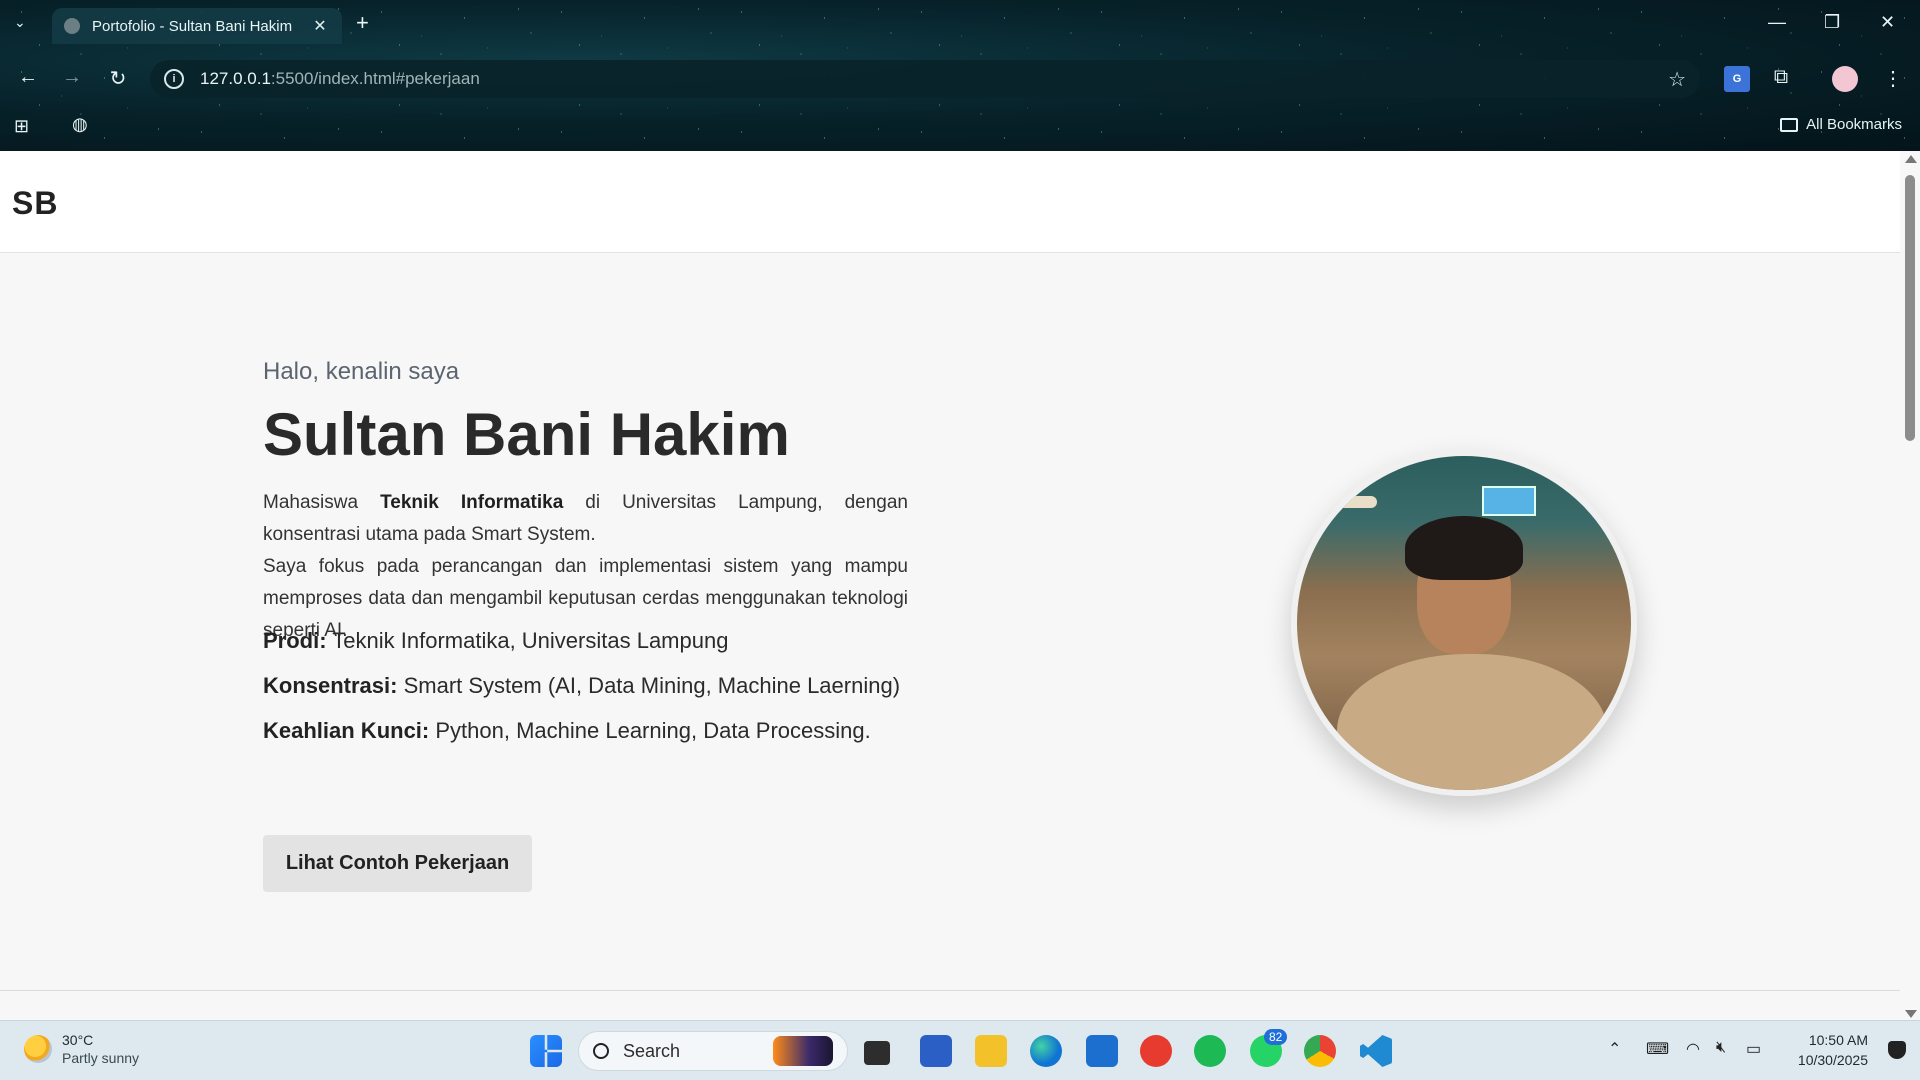  What do you see at coordinates (1910, 585) in the screenshot?
I see `page-scrollbar` at bounding box center [1910, 585].